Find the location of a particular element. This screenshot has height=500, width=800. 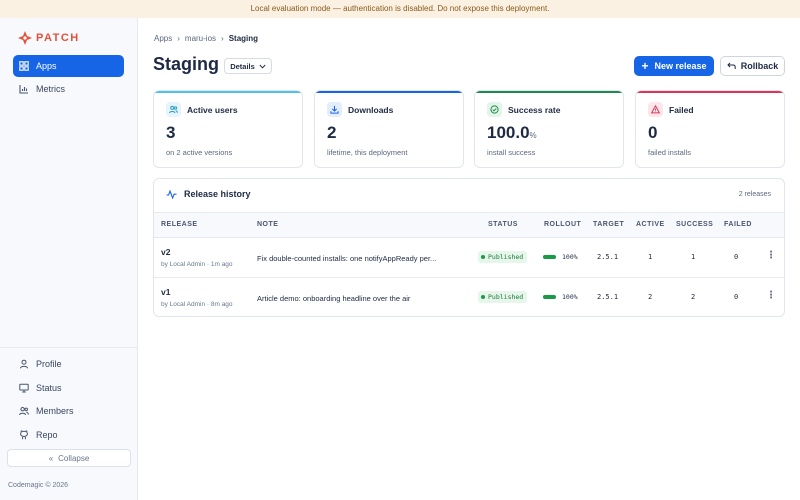

release-version: v1 is located at coordinates (165, 292).